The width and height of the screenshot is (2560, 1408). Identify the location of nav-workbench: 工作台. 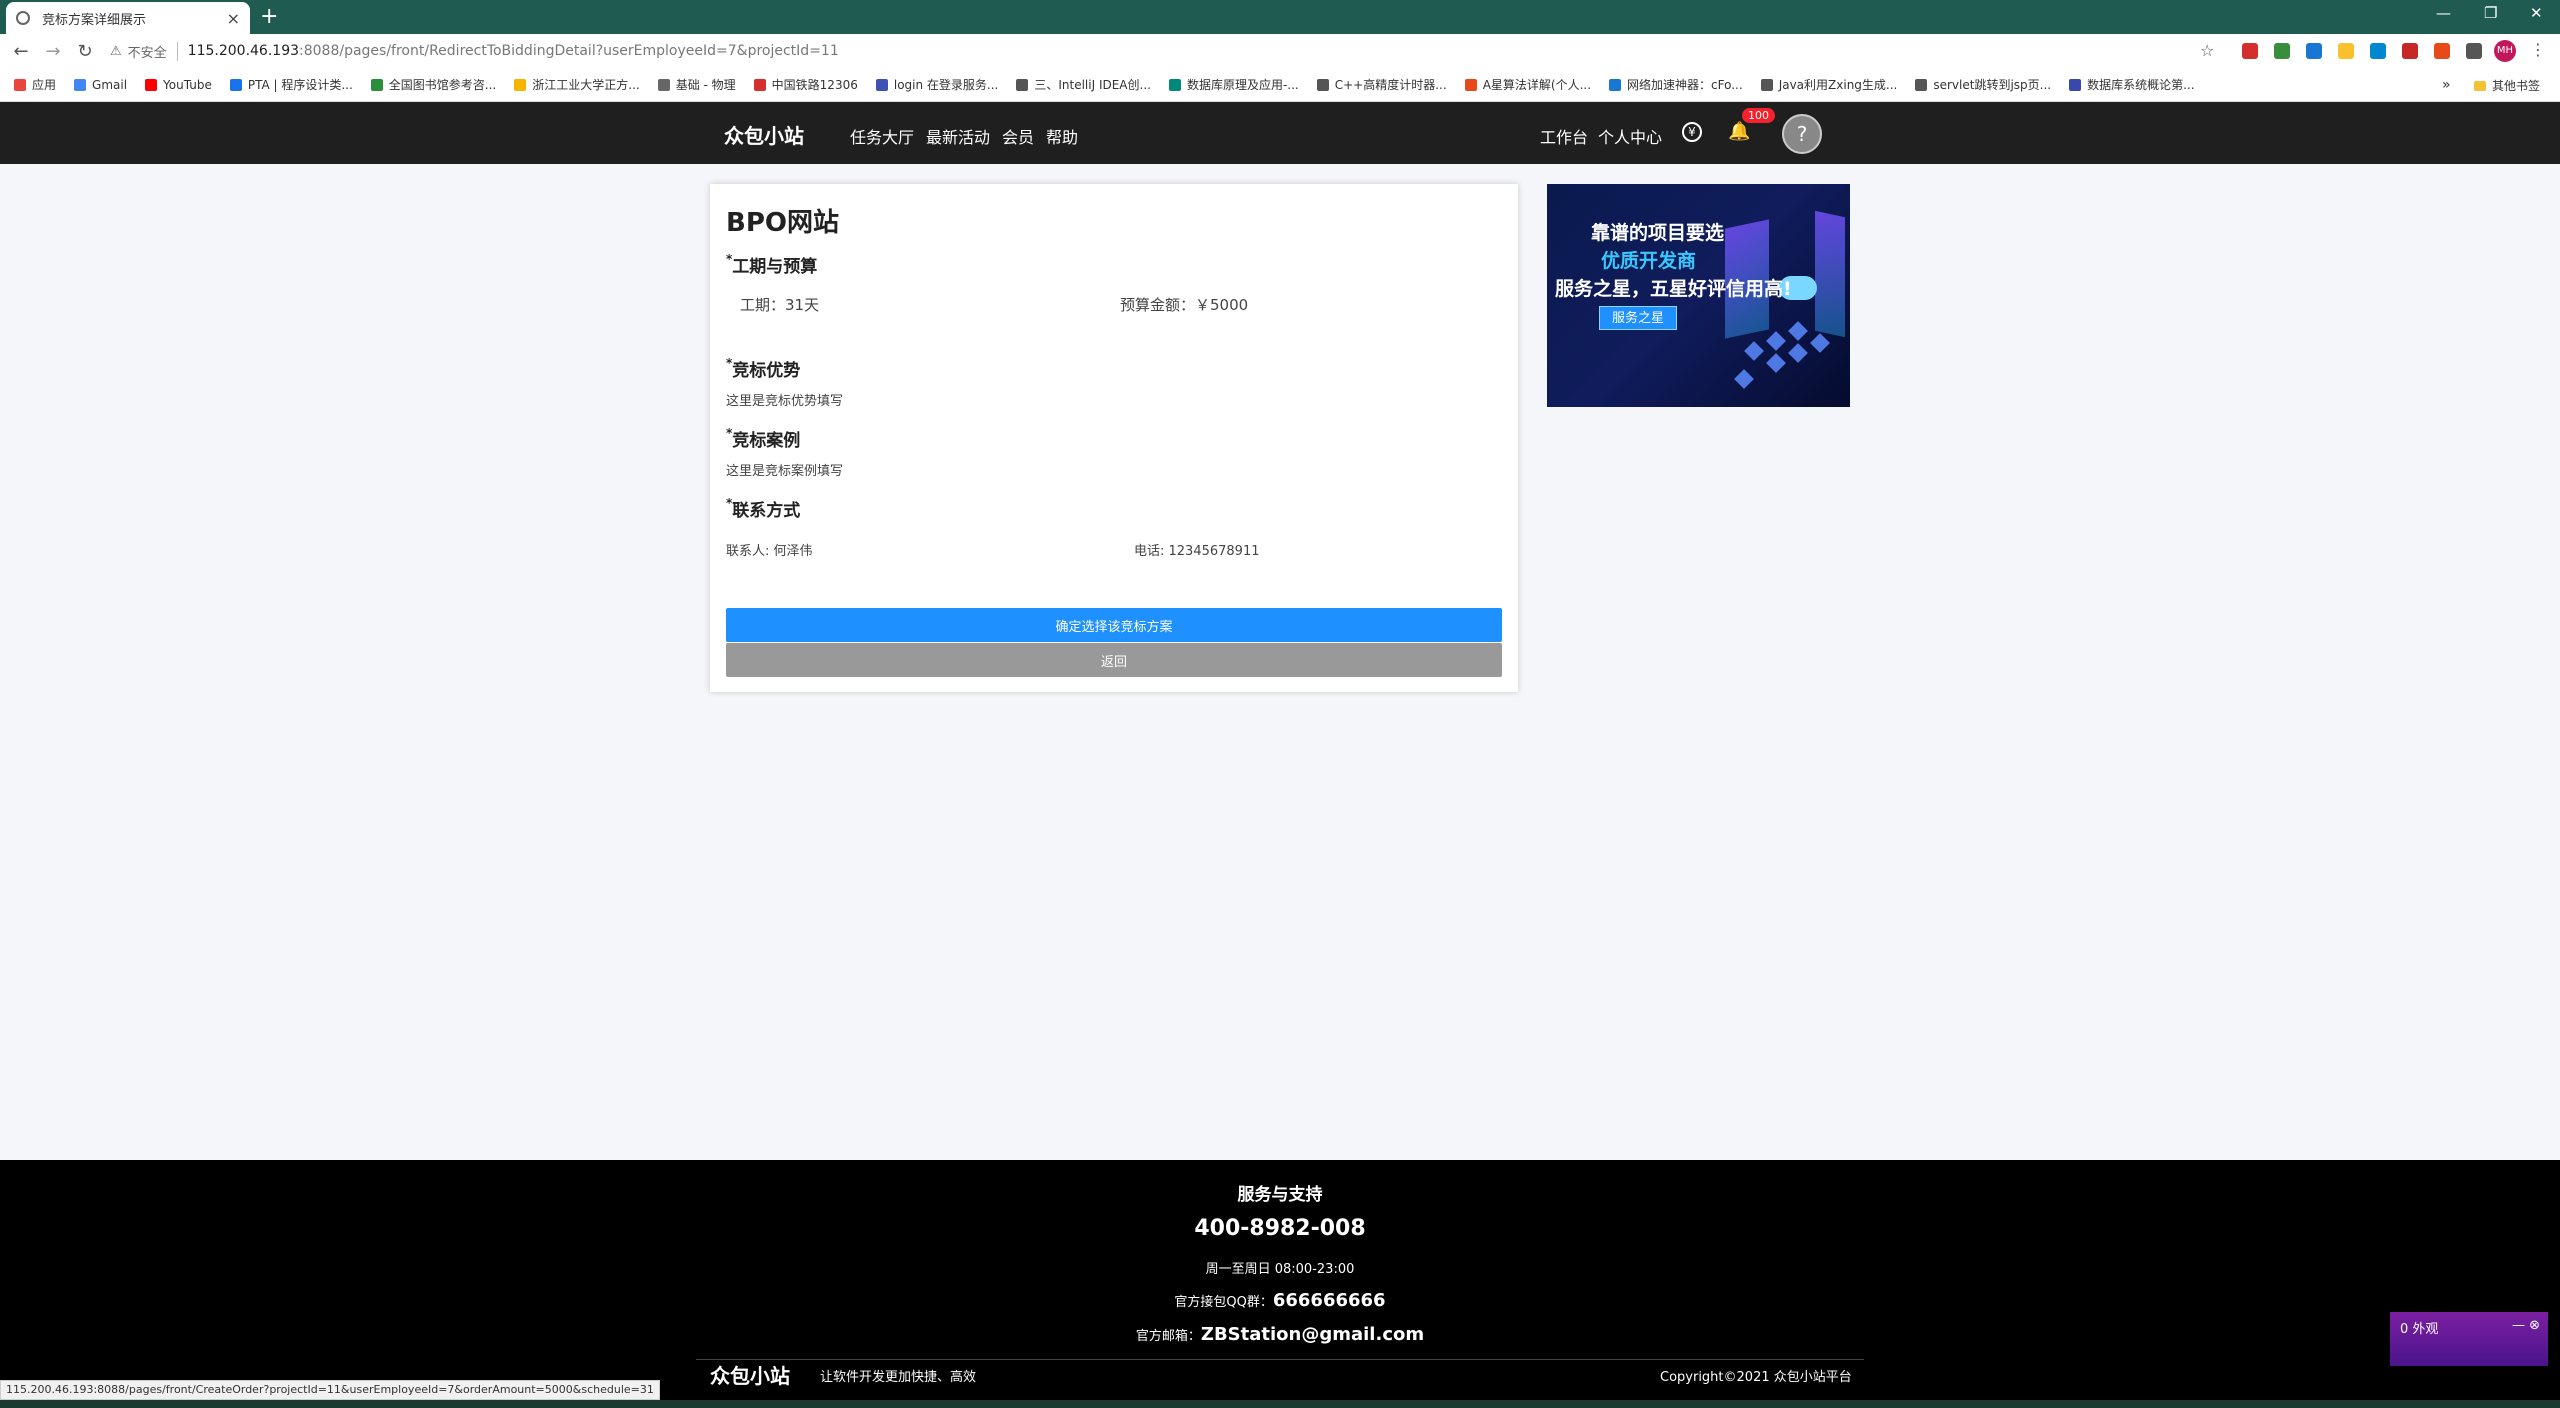
(1564, 136).